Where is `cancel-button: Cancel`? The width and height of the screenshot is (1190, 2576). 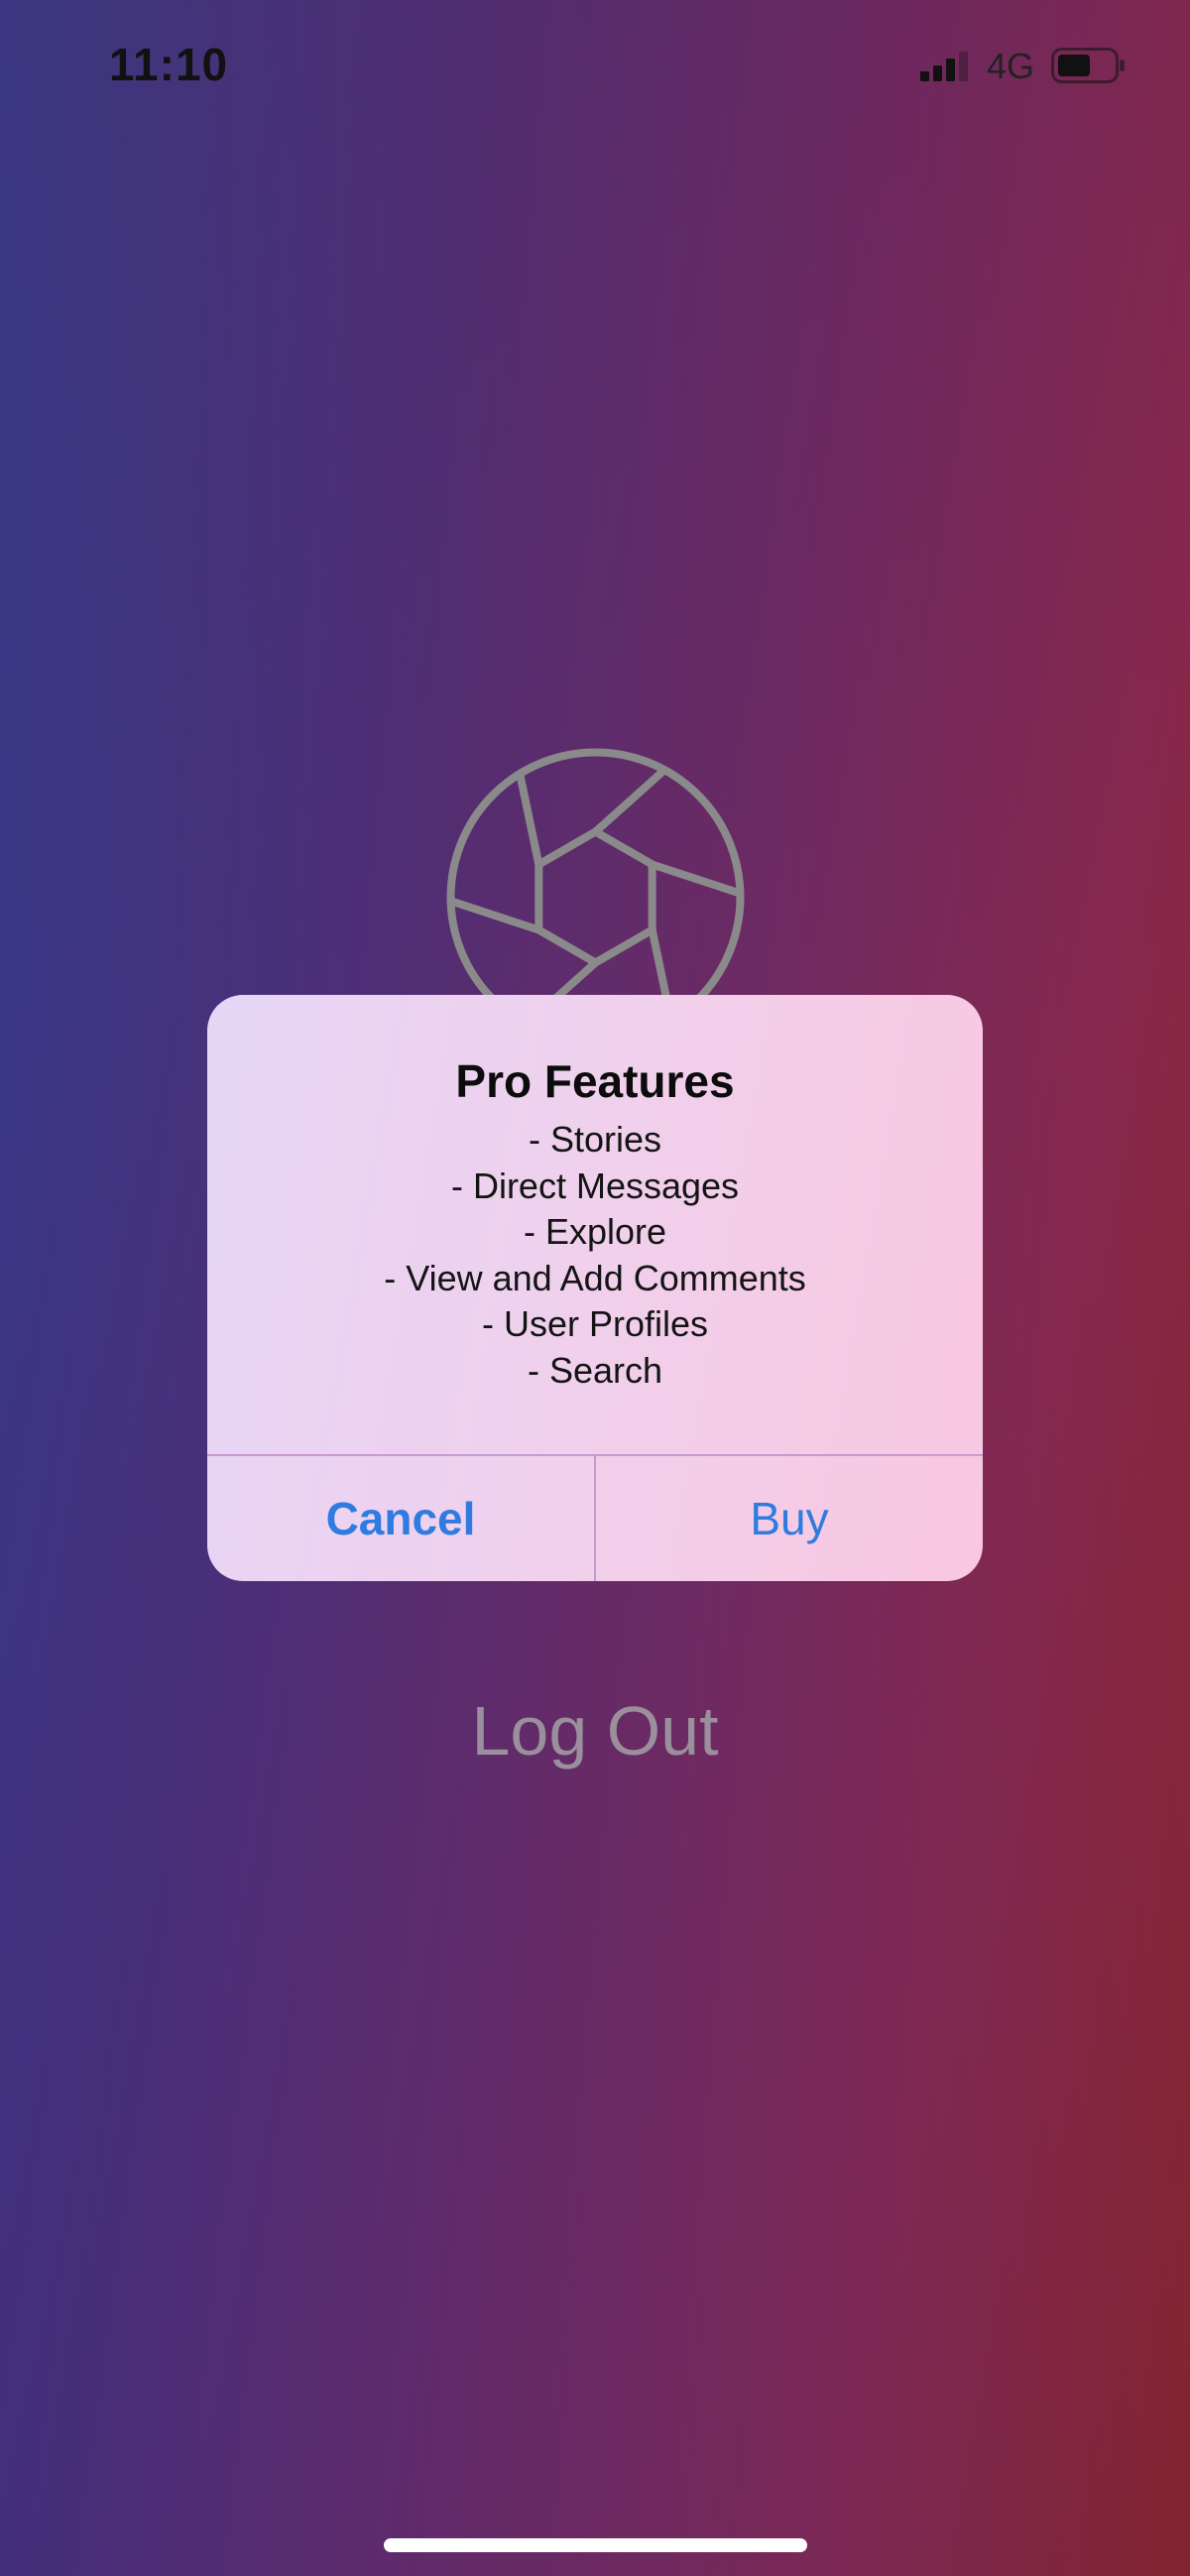 cancel-button: Cancel is located at coordinates (400, 1518).